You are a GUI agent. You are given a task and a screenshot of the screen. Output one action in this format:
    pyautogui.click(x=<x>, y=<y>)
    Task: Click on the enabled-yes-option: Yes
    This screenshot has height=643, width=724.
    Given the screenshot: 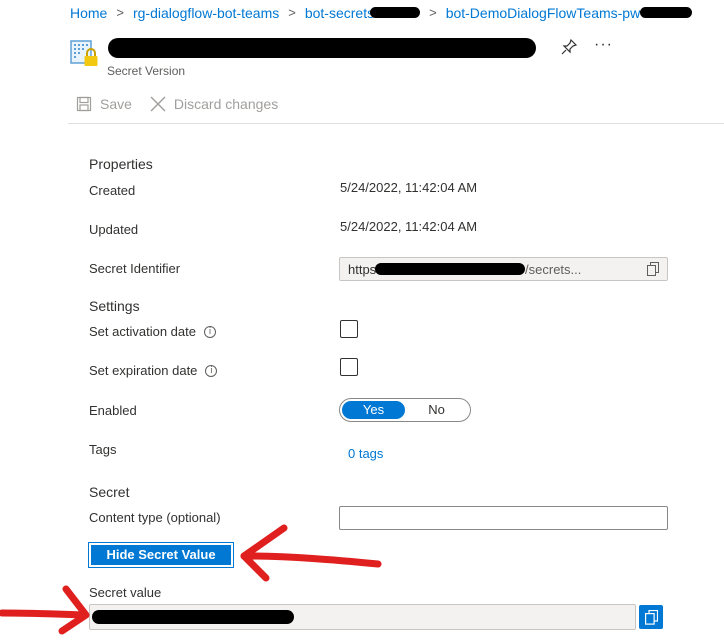 What is the action you would take?
    pyautogui.click(x=373, y=410)
    